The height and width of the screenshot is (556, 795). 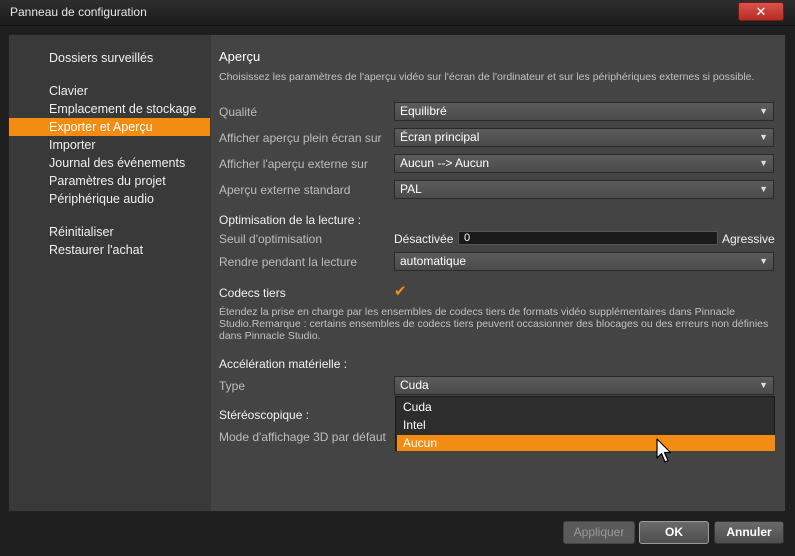 What do you see at coordinates (283, 364) in the screenshot?
I see `hardware-title: Accélération matérielle :` at bounding box center [283, 364].